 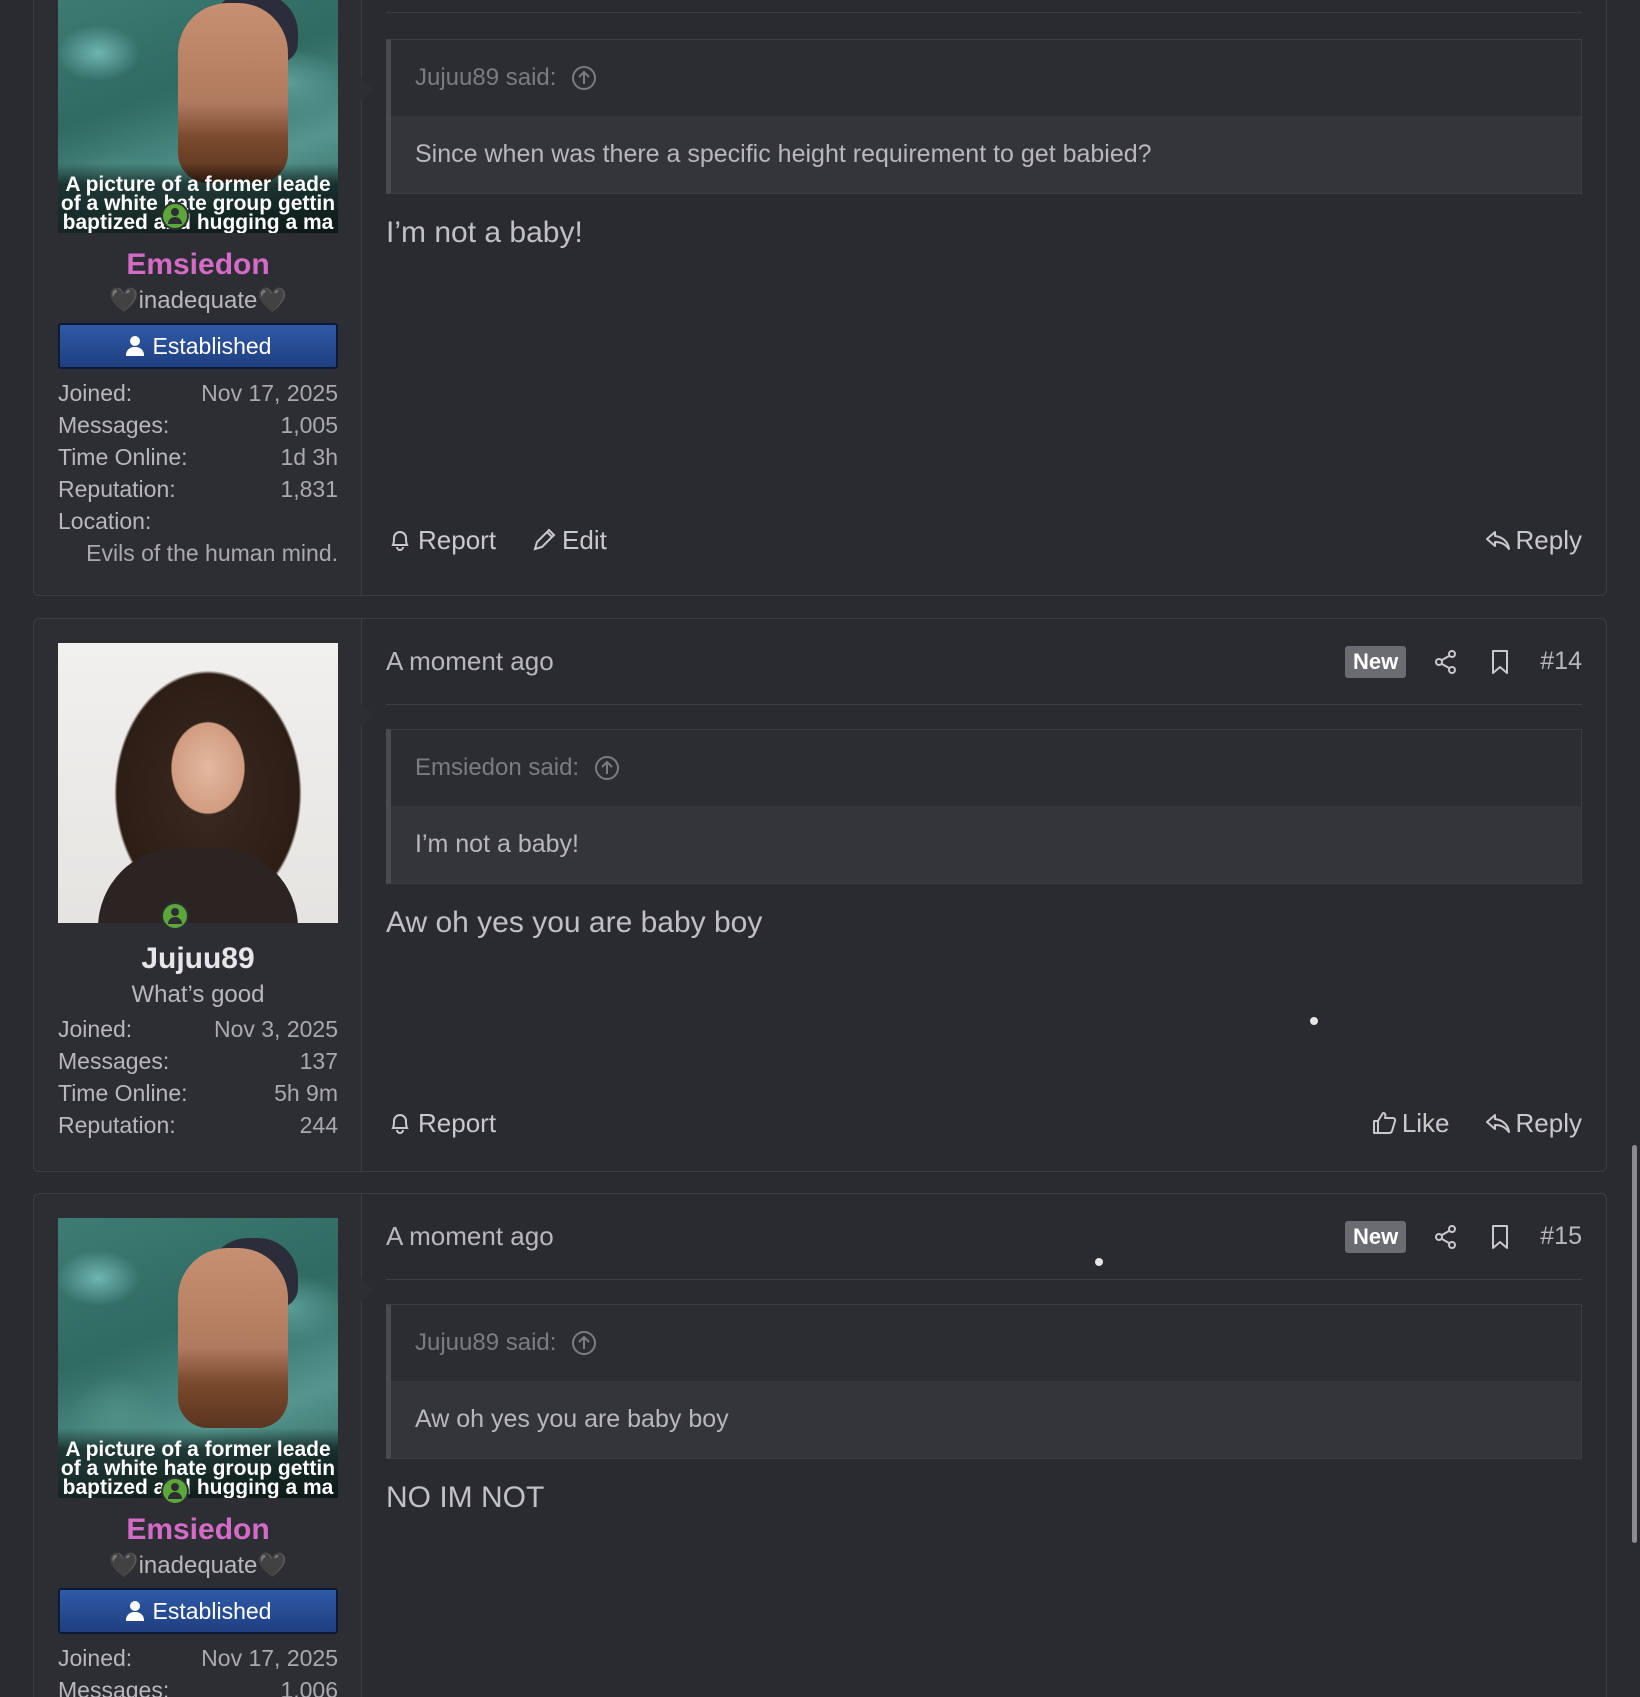 What do you see at coordinates (198, 1125) in the screenshot?
I see `stat-row: Reputation: 244` at bounding box center [198, 1125].